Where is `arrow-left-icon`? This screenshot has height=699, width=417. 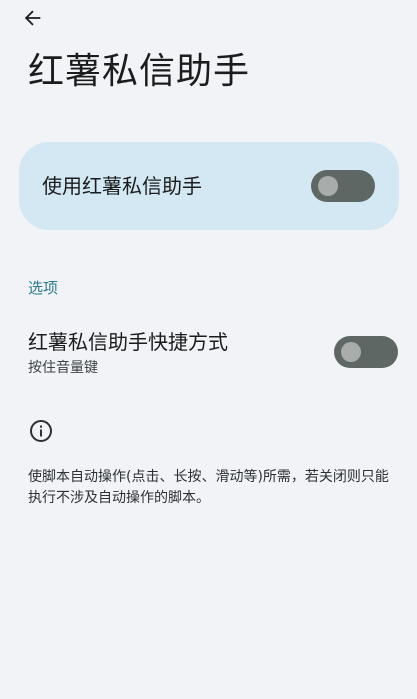 arrow-left-icon is located at coordinates (32, 18).